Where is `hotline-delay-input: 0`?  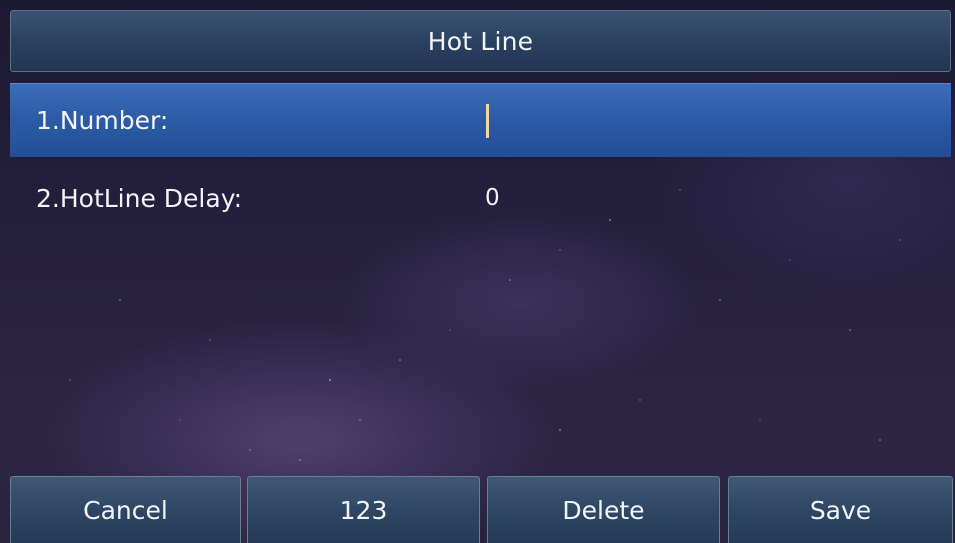
hotline-delay-input: 0 is located at coordinates (492, 198).